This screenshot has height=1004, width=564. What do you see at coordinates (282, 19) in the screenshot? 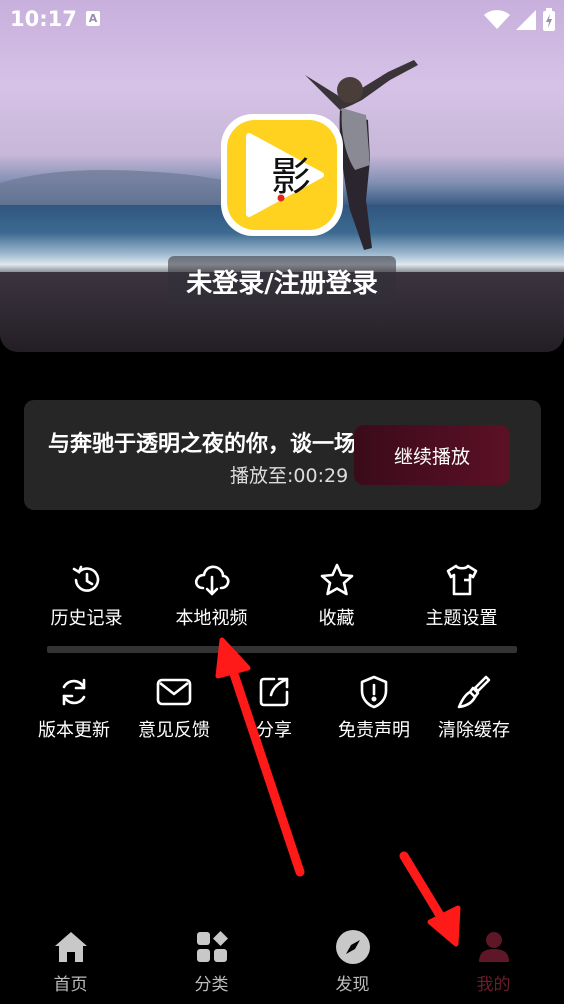
I see `status-bar: 10:17 A` at bounding box center [282, 19].